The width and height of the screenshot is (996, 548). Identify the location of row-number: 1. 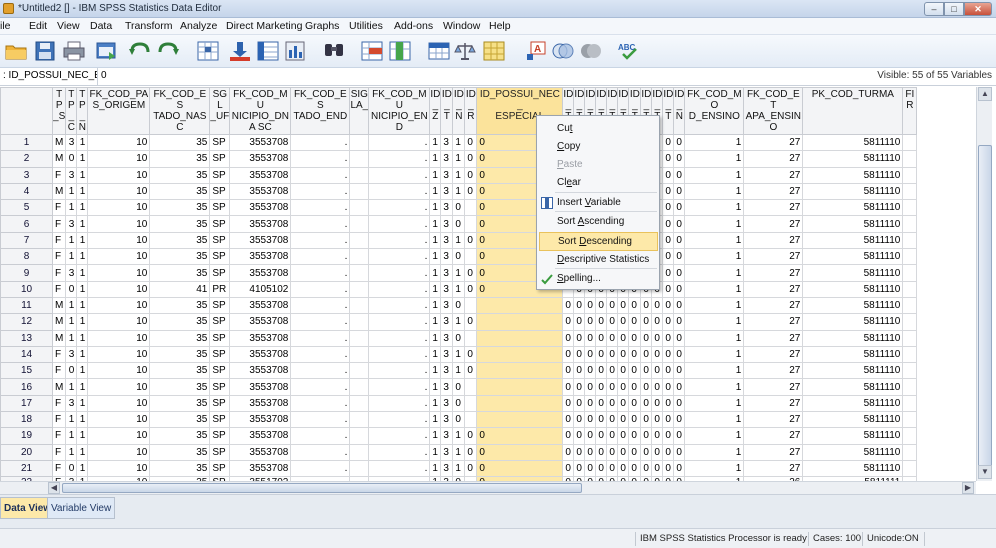
(26, 142).